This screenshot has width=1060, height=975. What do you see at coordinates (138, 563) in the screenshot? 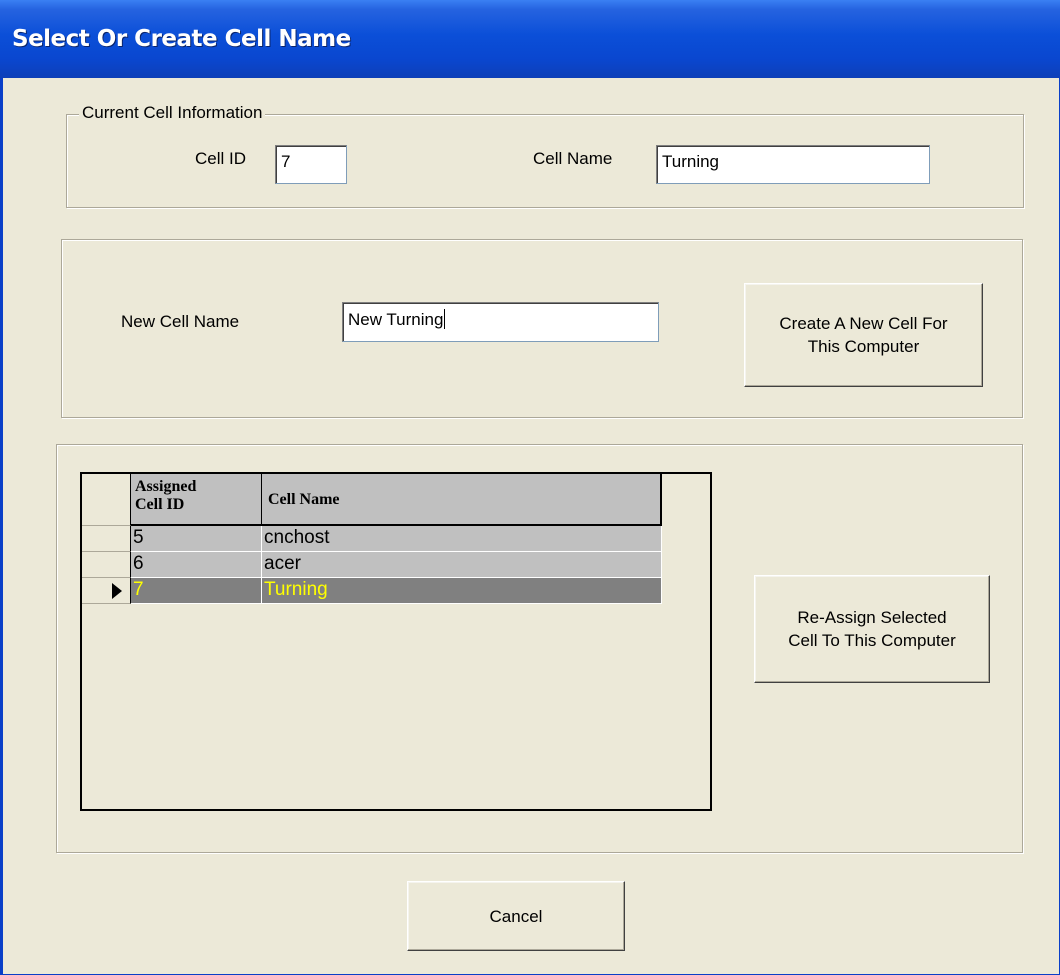
I see `cell-id-text: 6` at bounding box center [138, 563].